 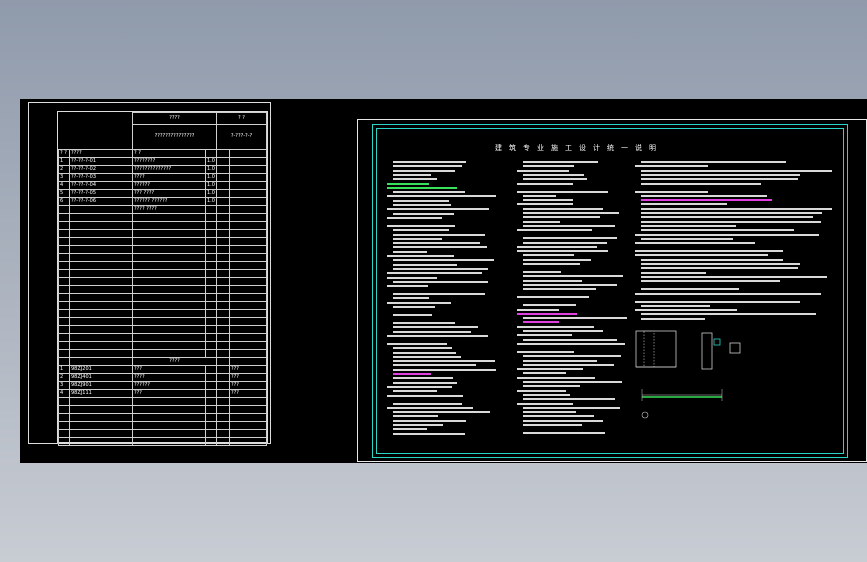 I want to click on index-header-title: ????, so click(x=174, y=118).